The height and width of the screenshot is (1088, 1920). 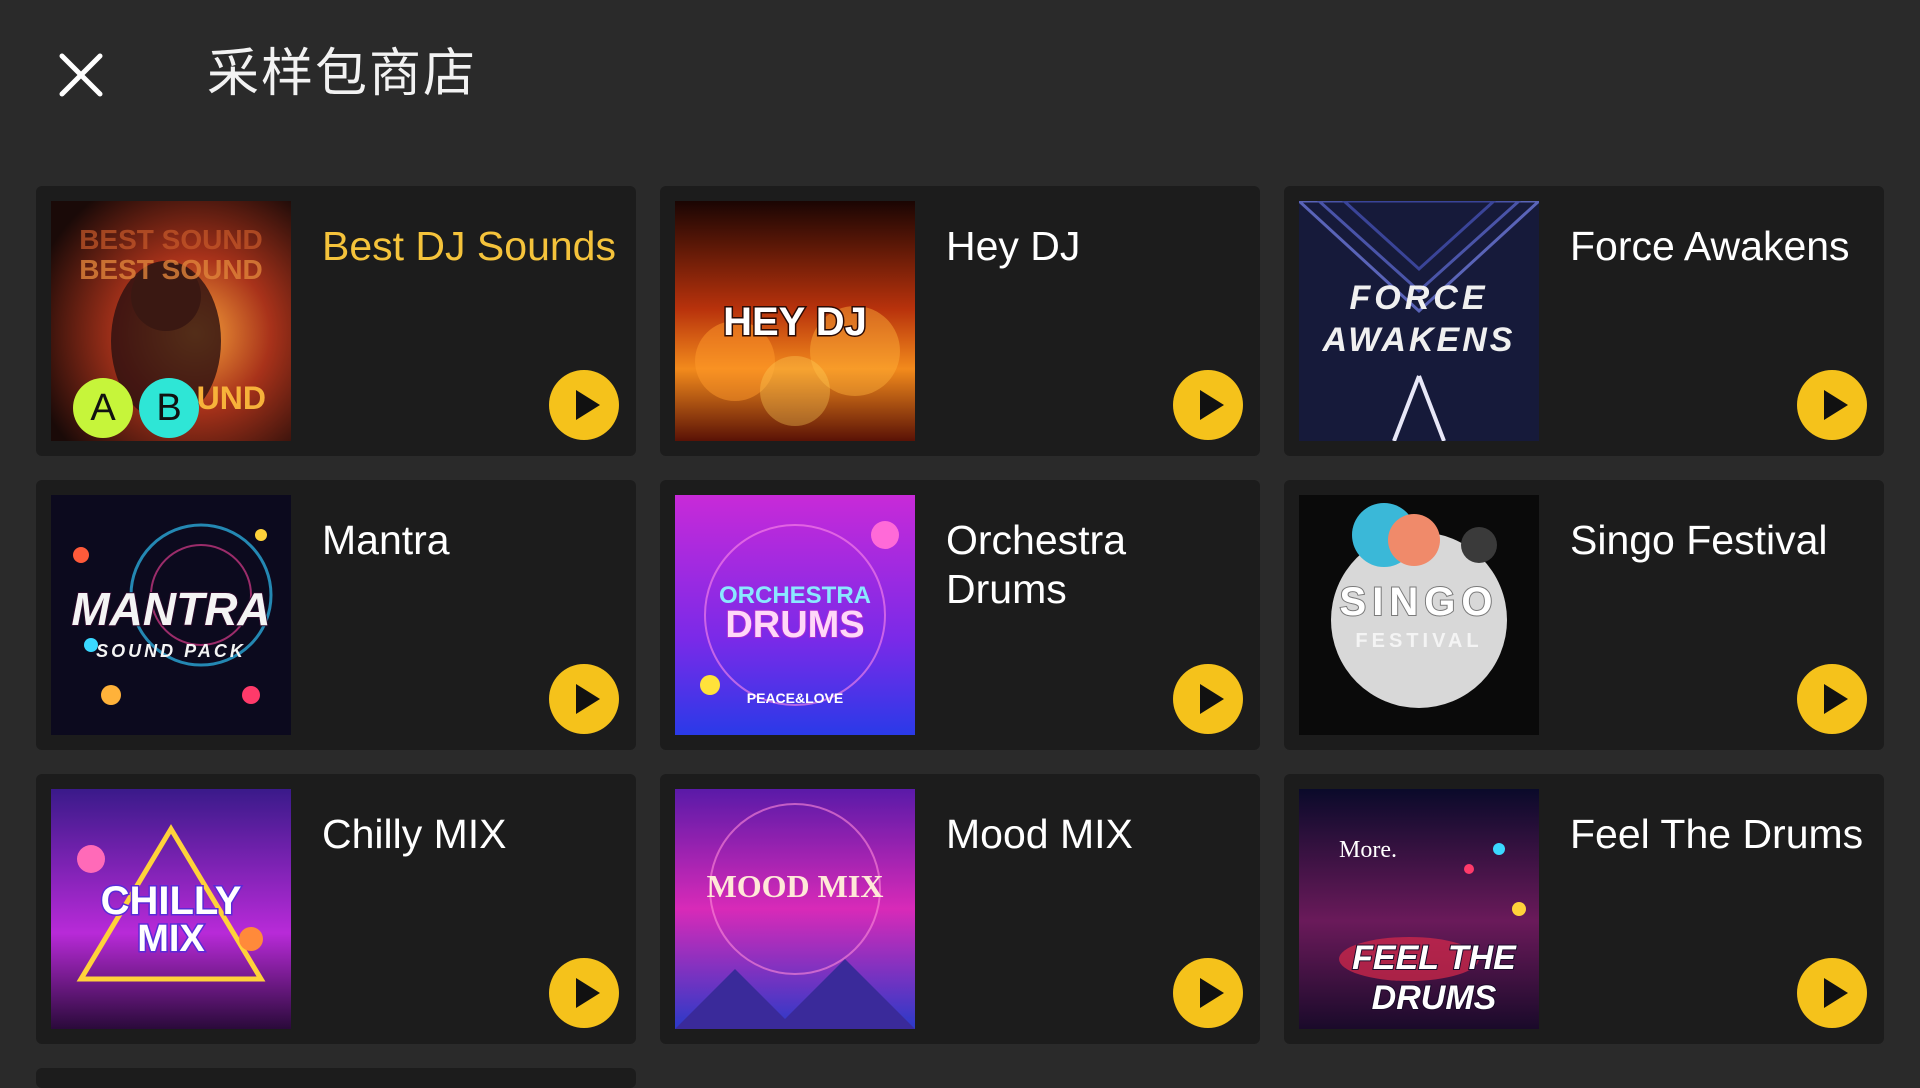 What do you see at coordinates (795, 909) in the screenshot?
I see `pack-cover: MOOD MIX` at bounding box center [795, 909].